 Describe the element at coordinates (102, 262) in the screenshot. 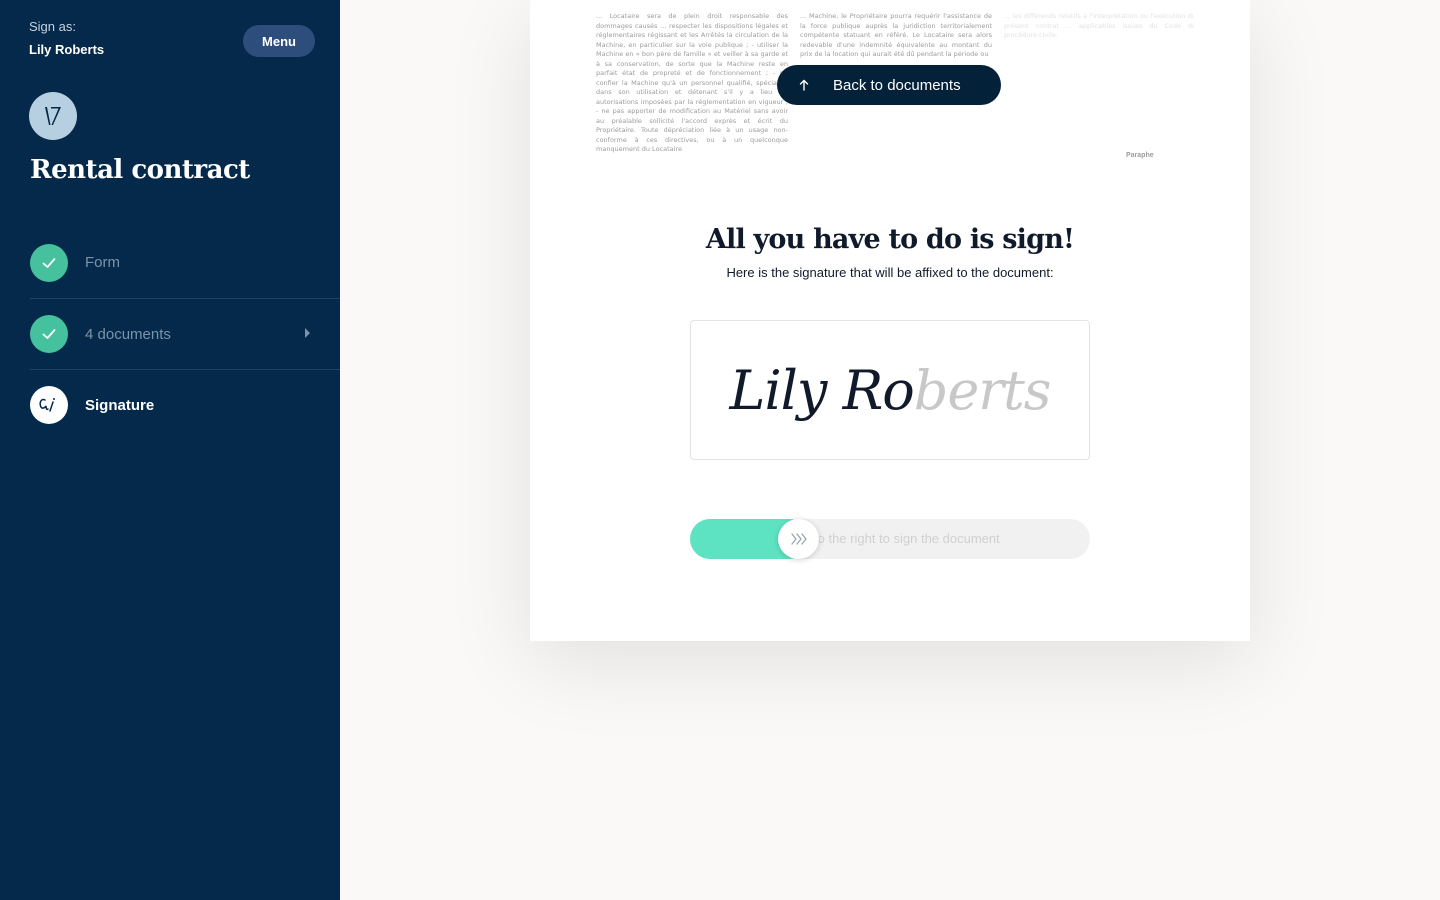

I see `step-form-label: Form` at that location.